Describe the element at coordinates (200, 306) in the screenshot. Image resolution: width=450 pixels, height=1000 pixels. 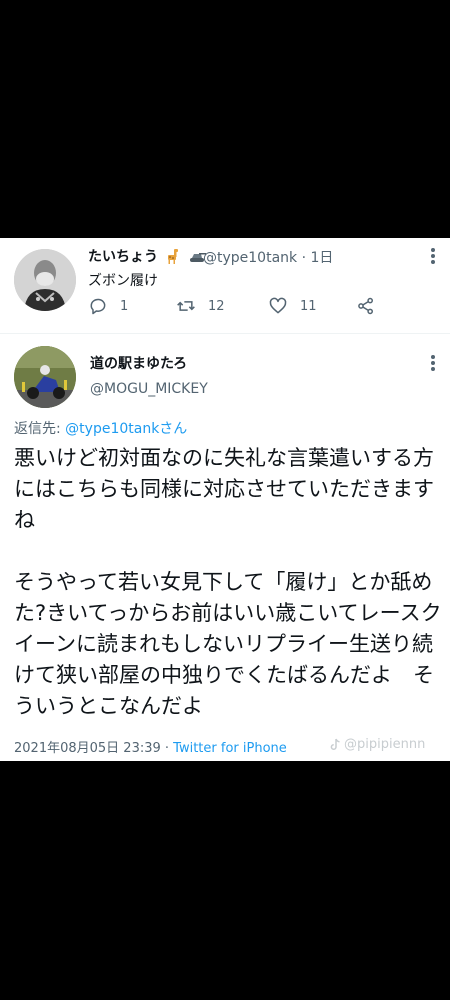
I see `retweet-button: 12` at that location.